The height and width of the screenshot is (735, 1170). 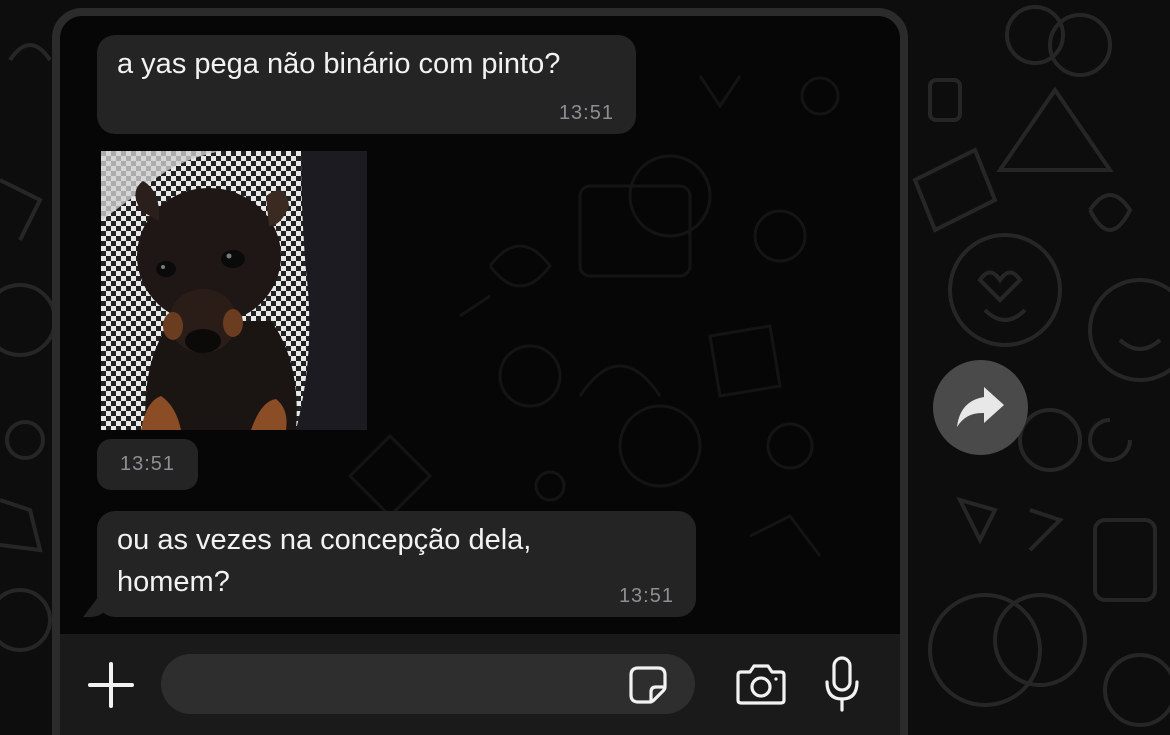 I want to click on composer-bar, so click(x=480, y=684).